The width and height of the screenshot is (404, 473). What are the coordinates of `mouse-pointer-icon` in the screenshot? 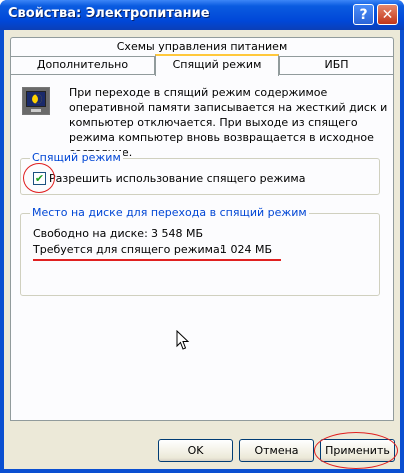 It's located at (183, 340).